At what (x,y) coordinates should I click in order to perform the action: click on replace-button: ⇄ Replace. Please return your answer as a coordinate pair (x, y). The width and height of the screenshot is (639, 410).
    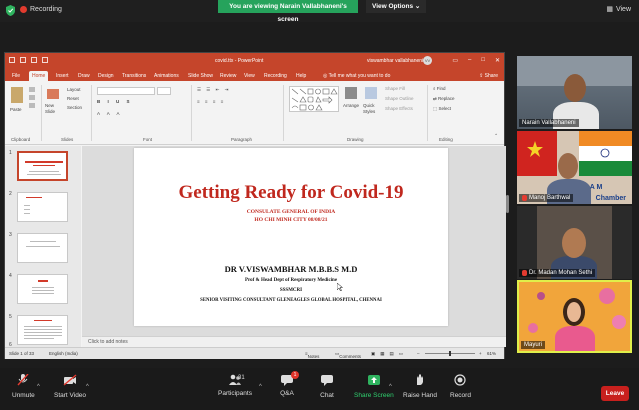
    Looking at the image, I should click on (444, 99).